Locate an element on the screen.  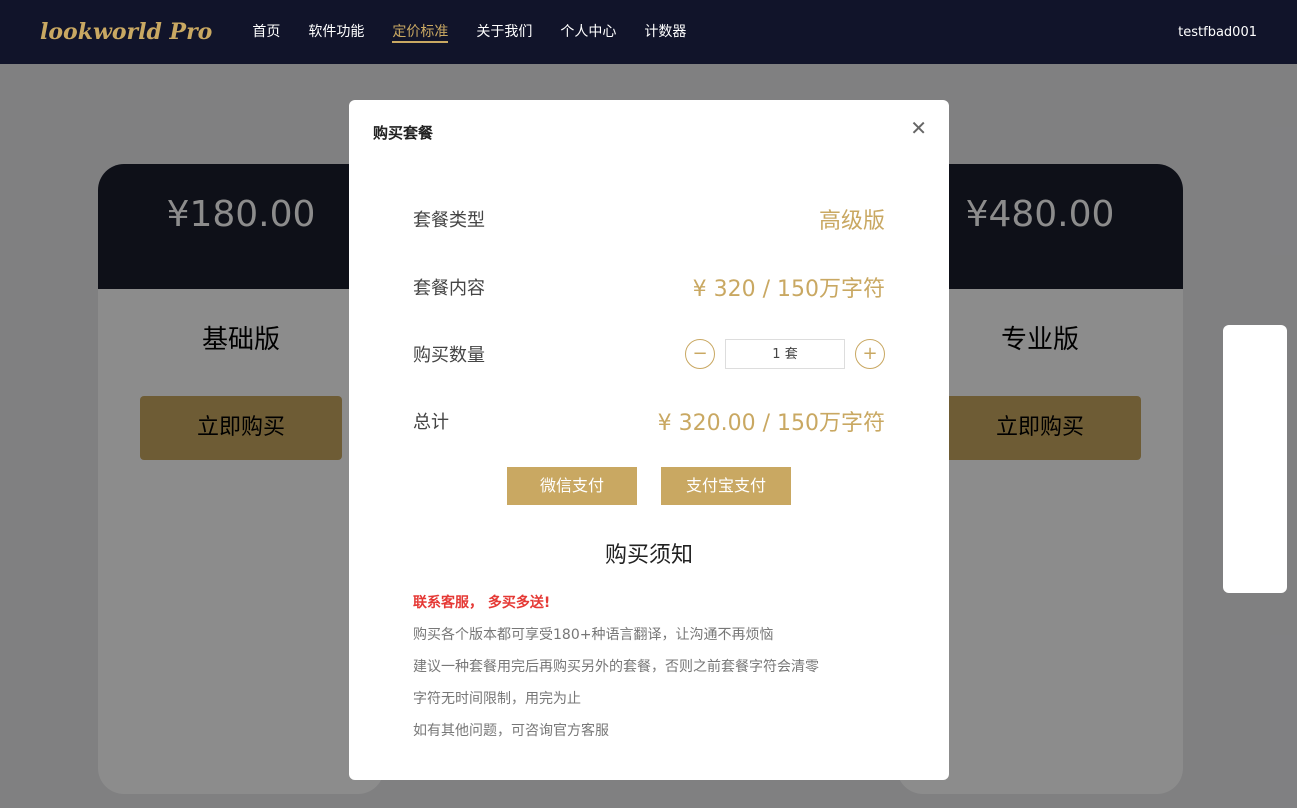
nav-item: 软件功能 is located at coordinates (336, 32).